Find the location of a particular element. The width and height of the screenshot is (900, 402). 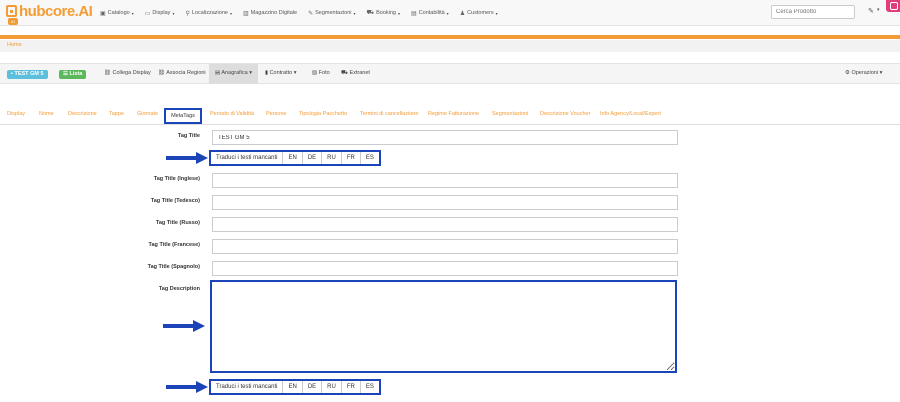

associa-regioni-link: ⛓ Associa Regioni is located at coordinates (182, 73).